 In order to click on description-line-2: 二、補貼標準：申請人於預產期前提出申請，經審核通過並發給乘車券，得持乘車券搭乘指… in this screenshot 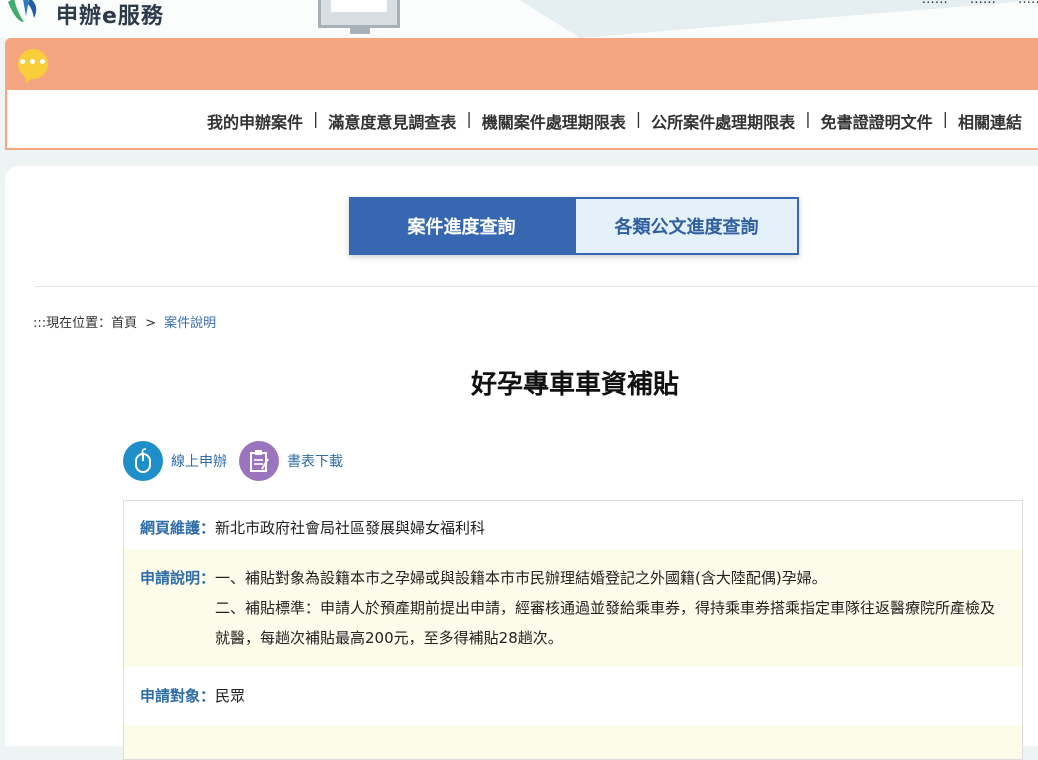, I will do `click(605, 623)`.